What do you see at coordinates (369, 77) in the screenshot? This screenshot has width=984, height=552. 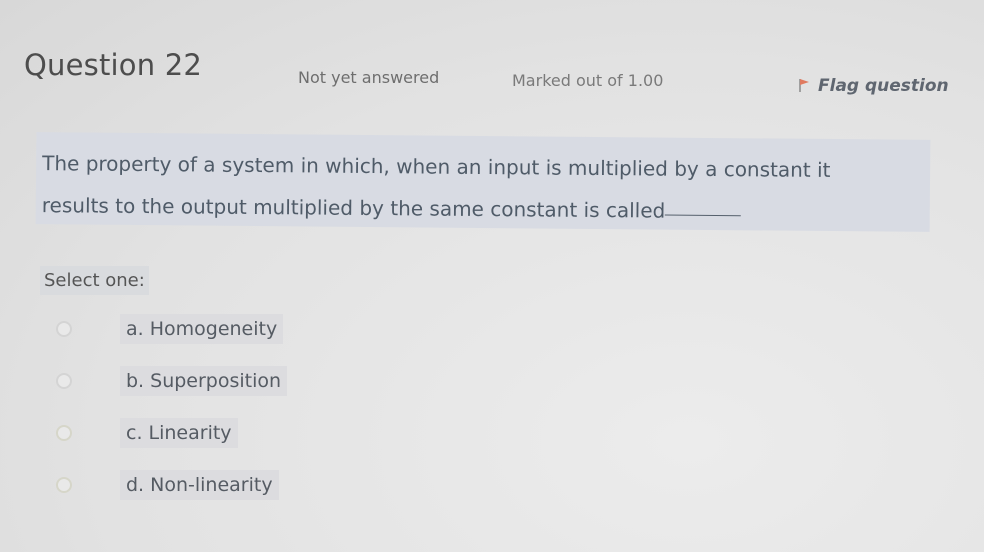 I see `question-status: Not yet answered` at bounding box center [369, 77].